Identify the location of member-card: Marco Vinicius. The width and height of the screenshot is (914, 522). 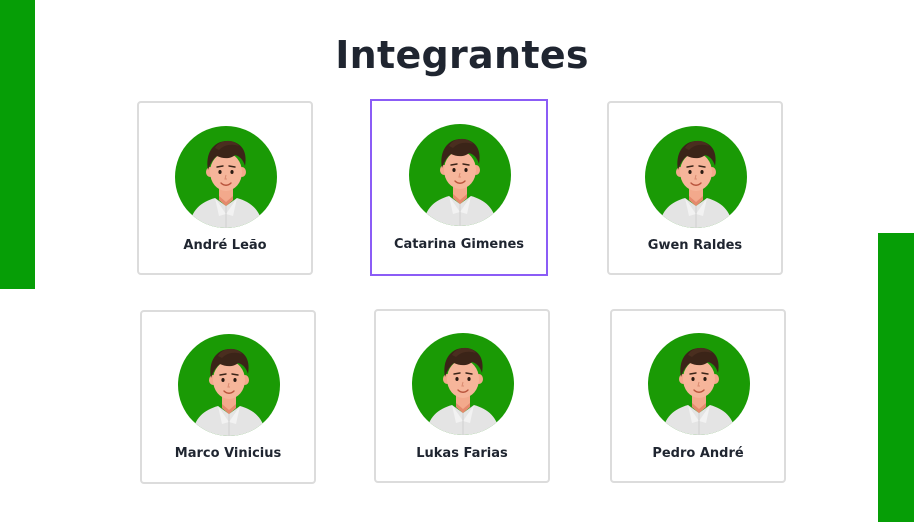
(228, 397).